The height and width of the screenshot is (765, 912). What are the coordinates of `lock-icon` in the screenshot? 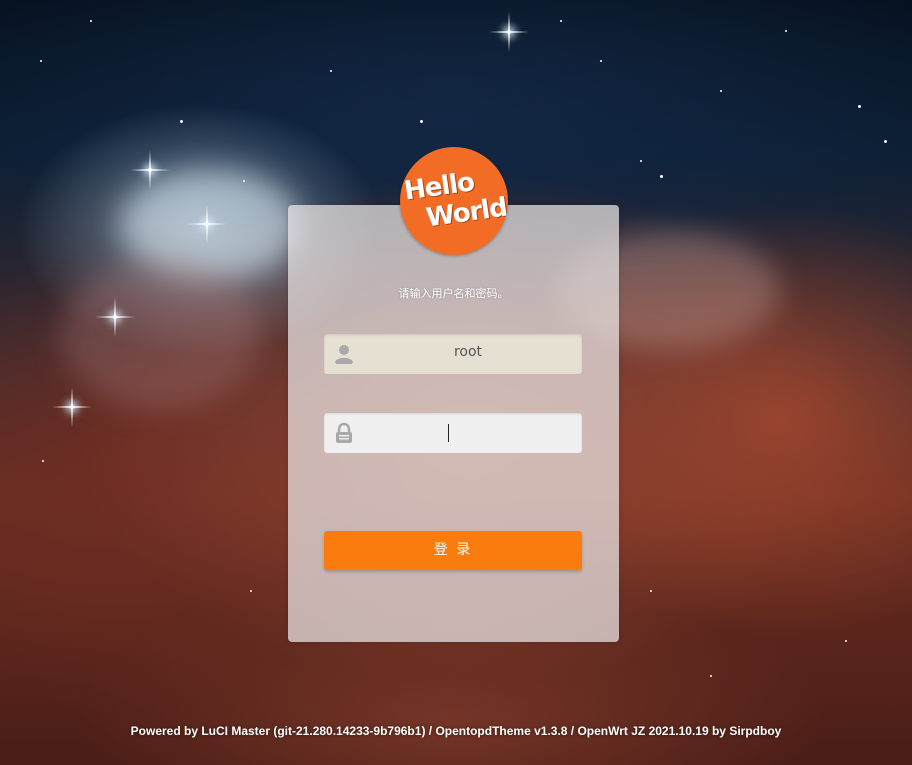 It's located at (344, 433).